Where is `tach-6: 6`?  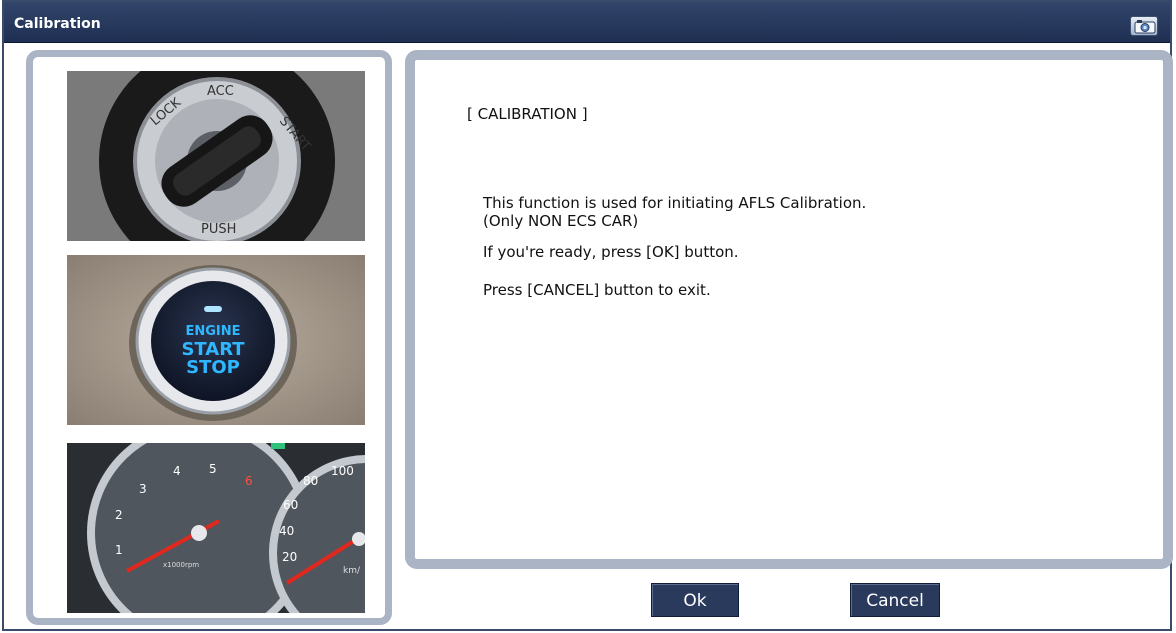 tach-6: 6 is located at coordinates (249, 481).